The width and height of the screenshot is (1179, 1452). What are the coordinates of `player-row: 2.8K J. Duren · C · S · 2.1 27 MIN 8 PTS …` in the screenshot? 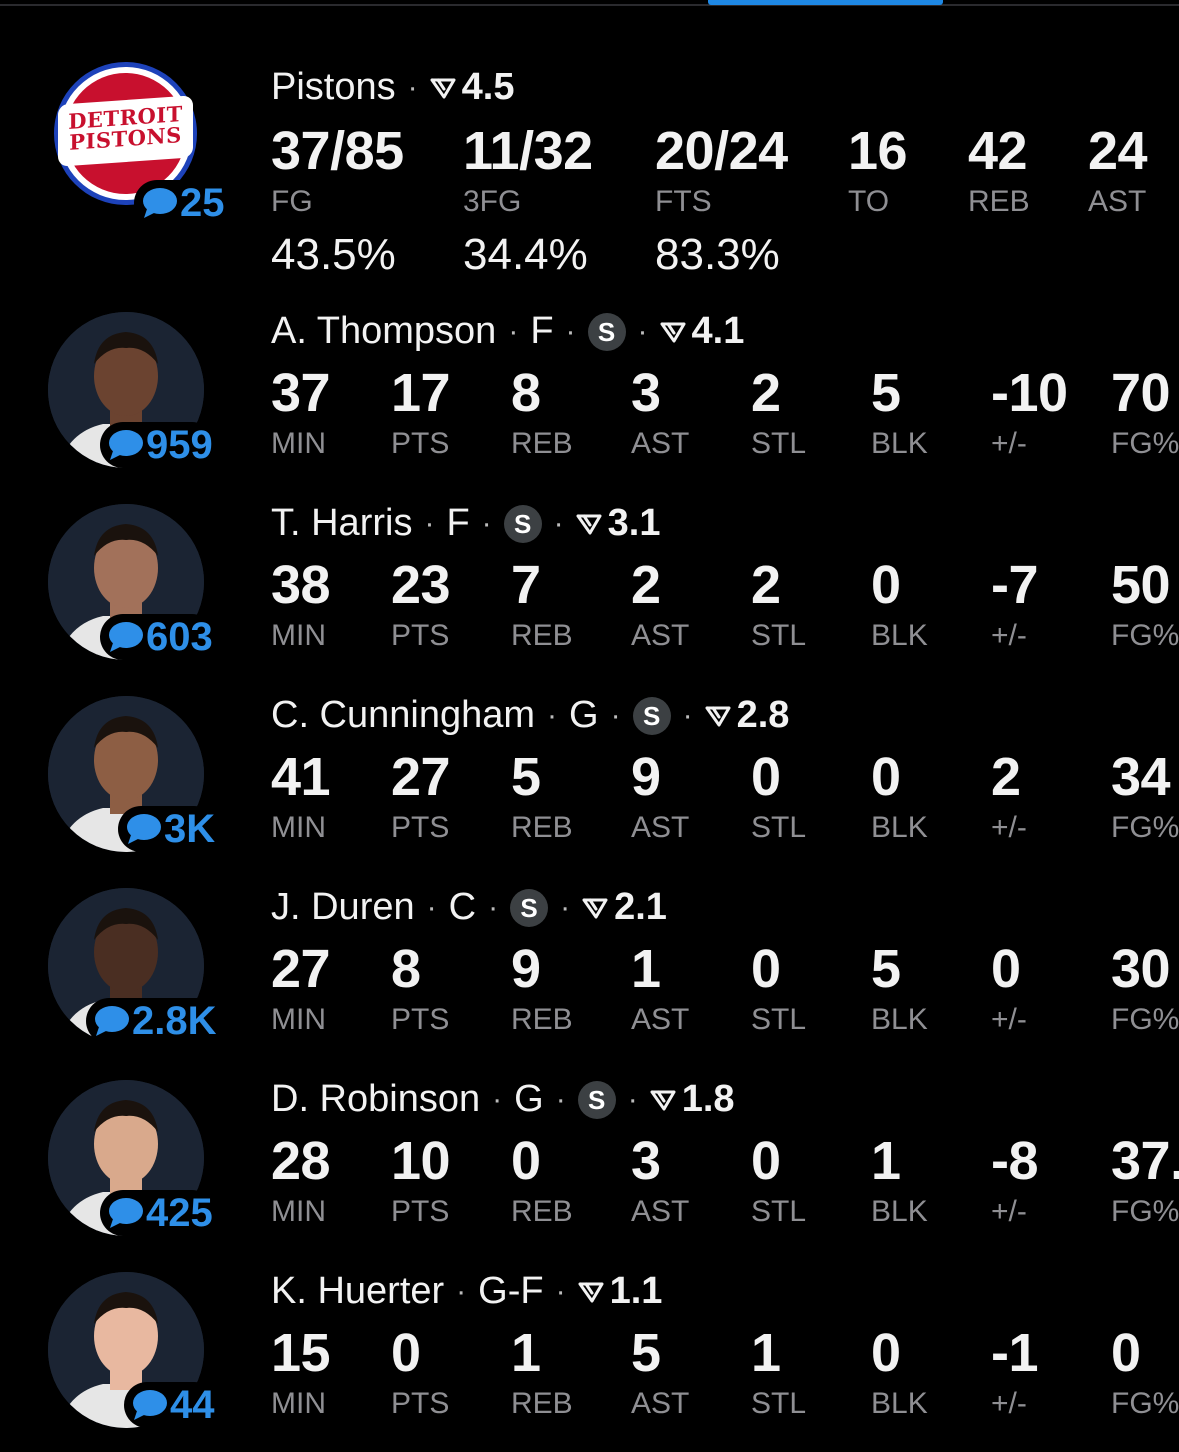 It's located at (589, 972).